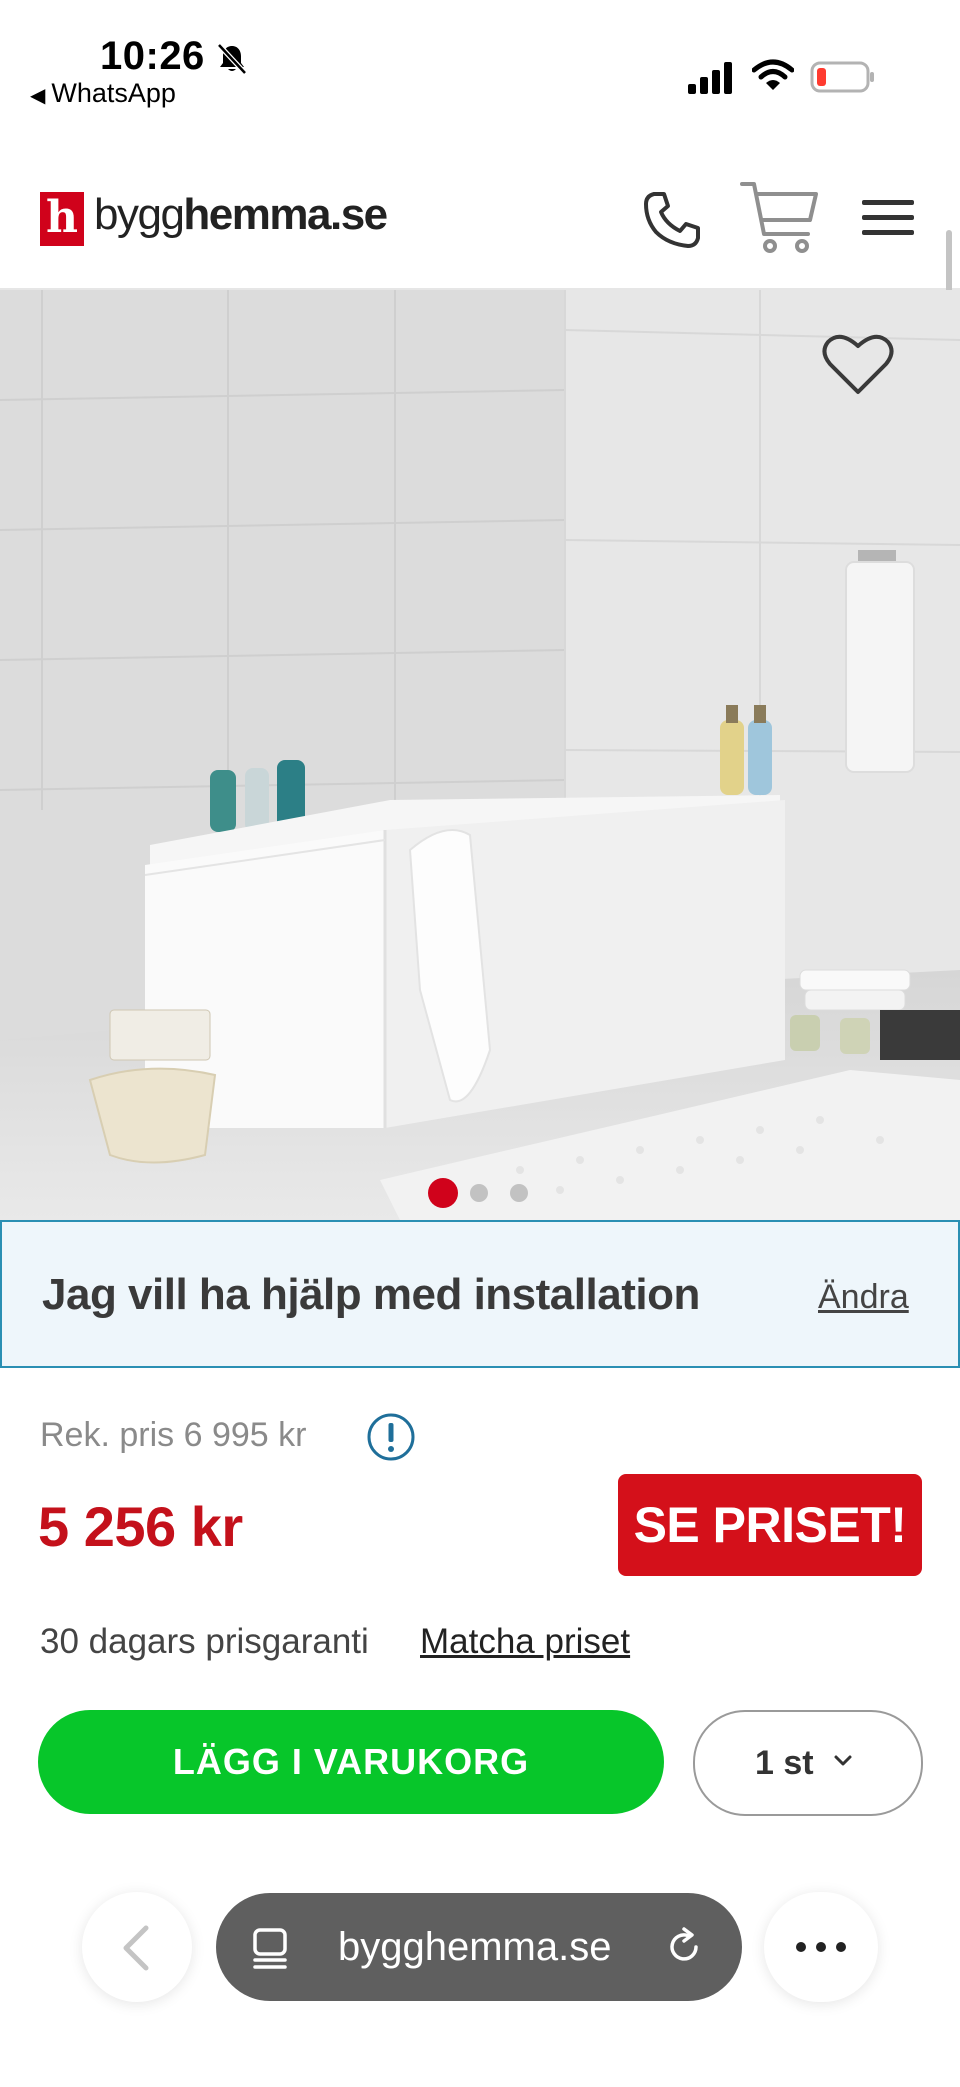  I want to click on chevron-down-icon, so click(843, 1760).